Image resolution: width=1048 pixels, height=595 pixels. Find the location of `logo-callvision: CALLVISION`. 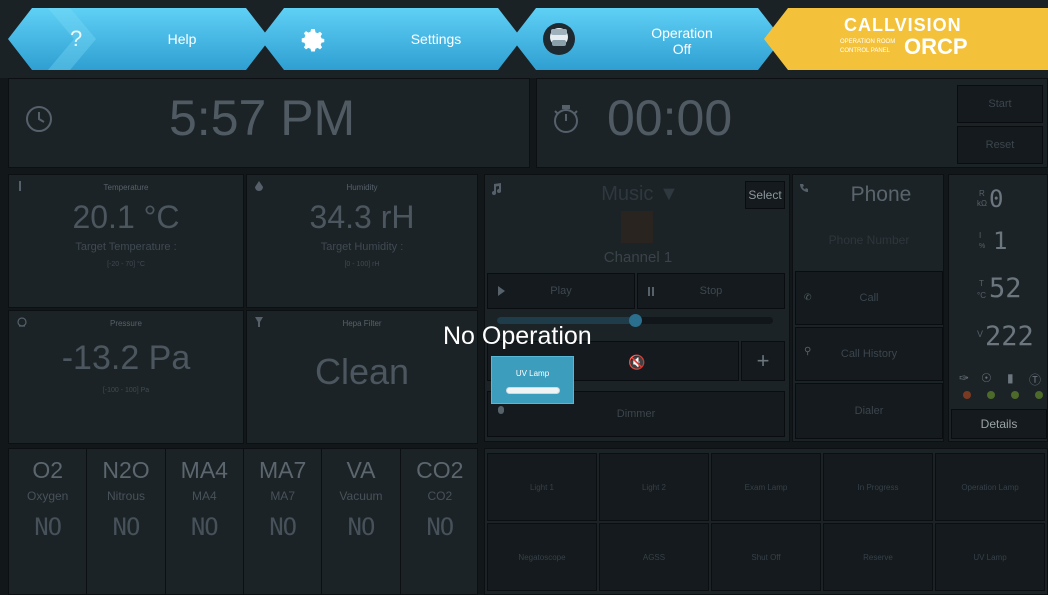

logo-callvision: CALLVISION is located at coordinates (903, 25).